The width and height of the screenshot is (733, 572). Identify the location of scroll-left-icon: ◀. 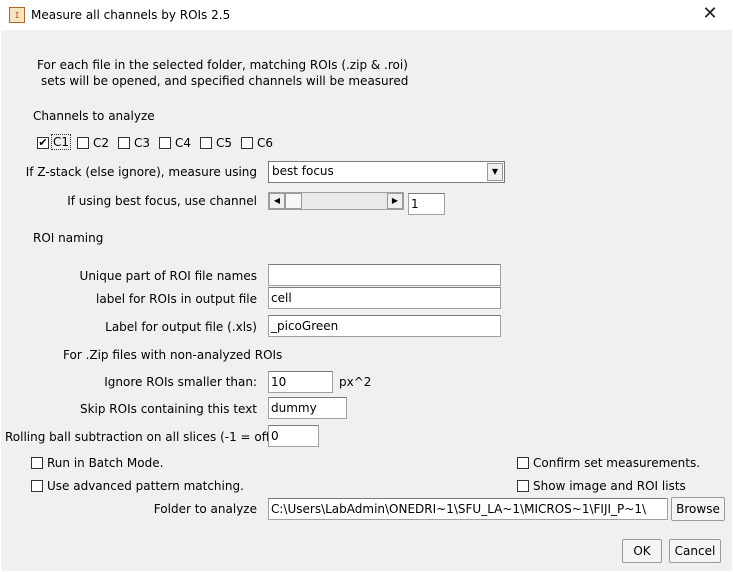
(277, 201).